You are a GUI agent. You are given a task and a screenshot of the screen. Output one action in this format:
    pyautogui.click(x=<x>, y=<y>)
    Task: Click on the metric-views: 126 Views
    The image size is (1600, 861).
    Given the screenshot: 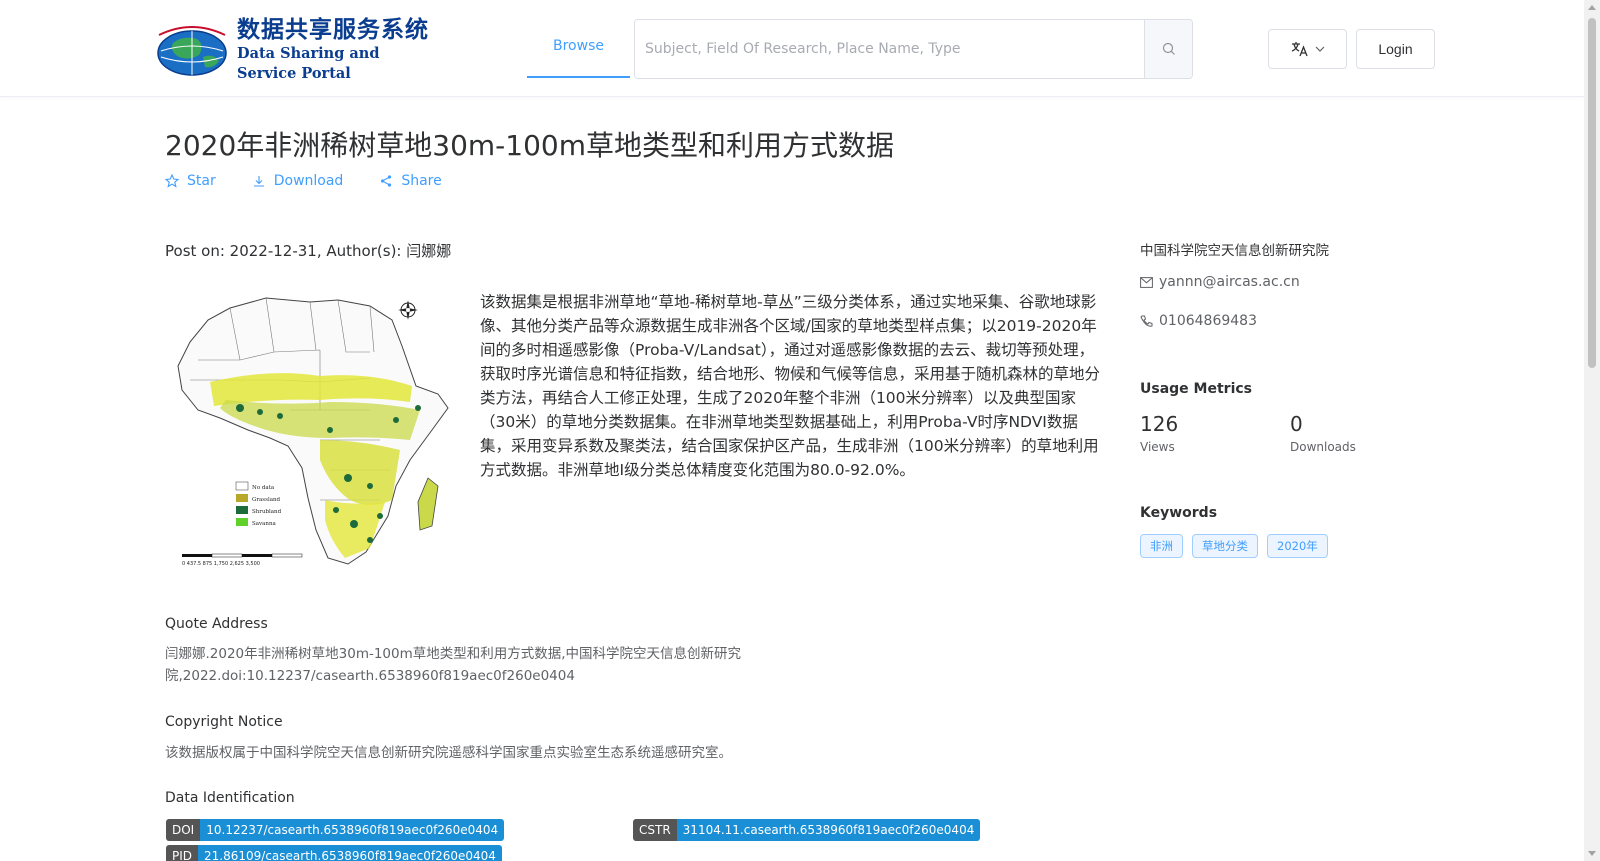 What is the action you would take?
    pyautogui.click(x=1159, y=433)
    